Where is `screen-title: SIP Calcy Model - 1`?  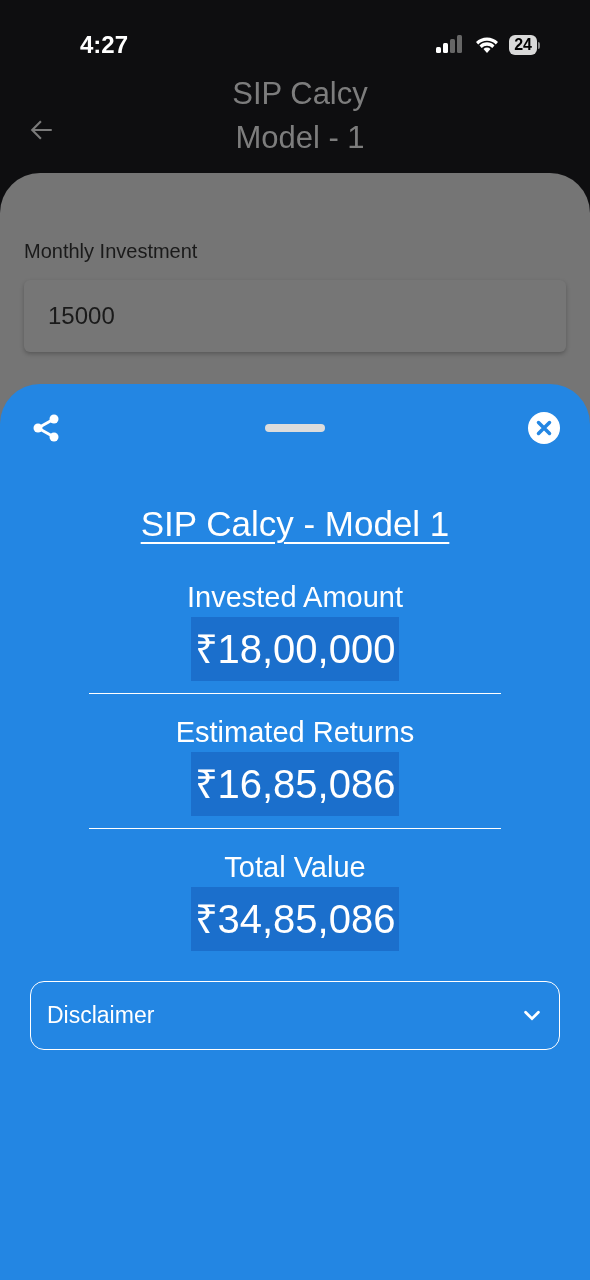 screen-title: SIP Calcy Model - 1 is located at coordinates (299, 115).